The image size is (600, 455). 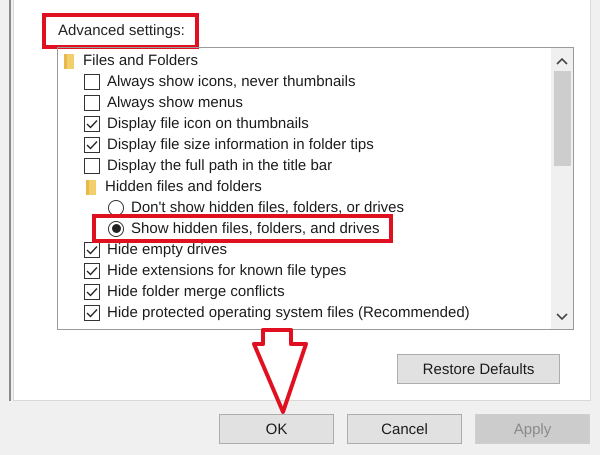 What do you see at coordinates (175, 102) in the screenshot?
I see `option-label: Always show menus` at bounding box center [175, 102].